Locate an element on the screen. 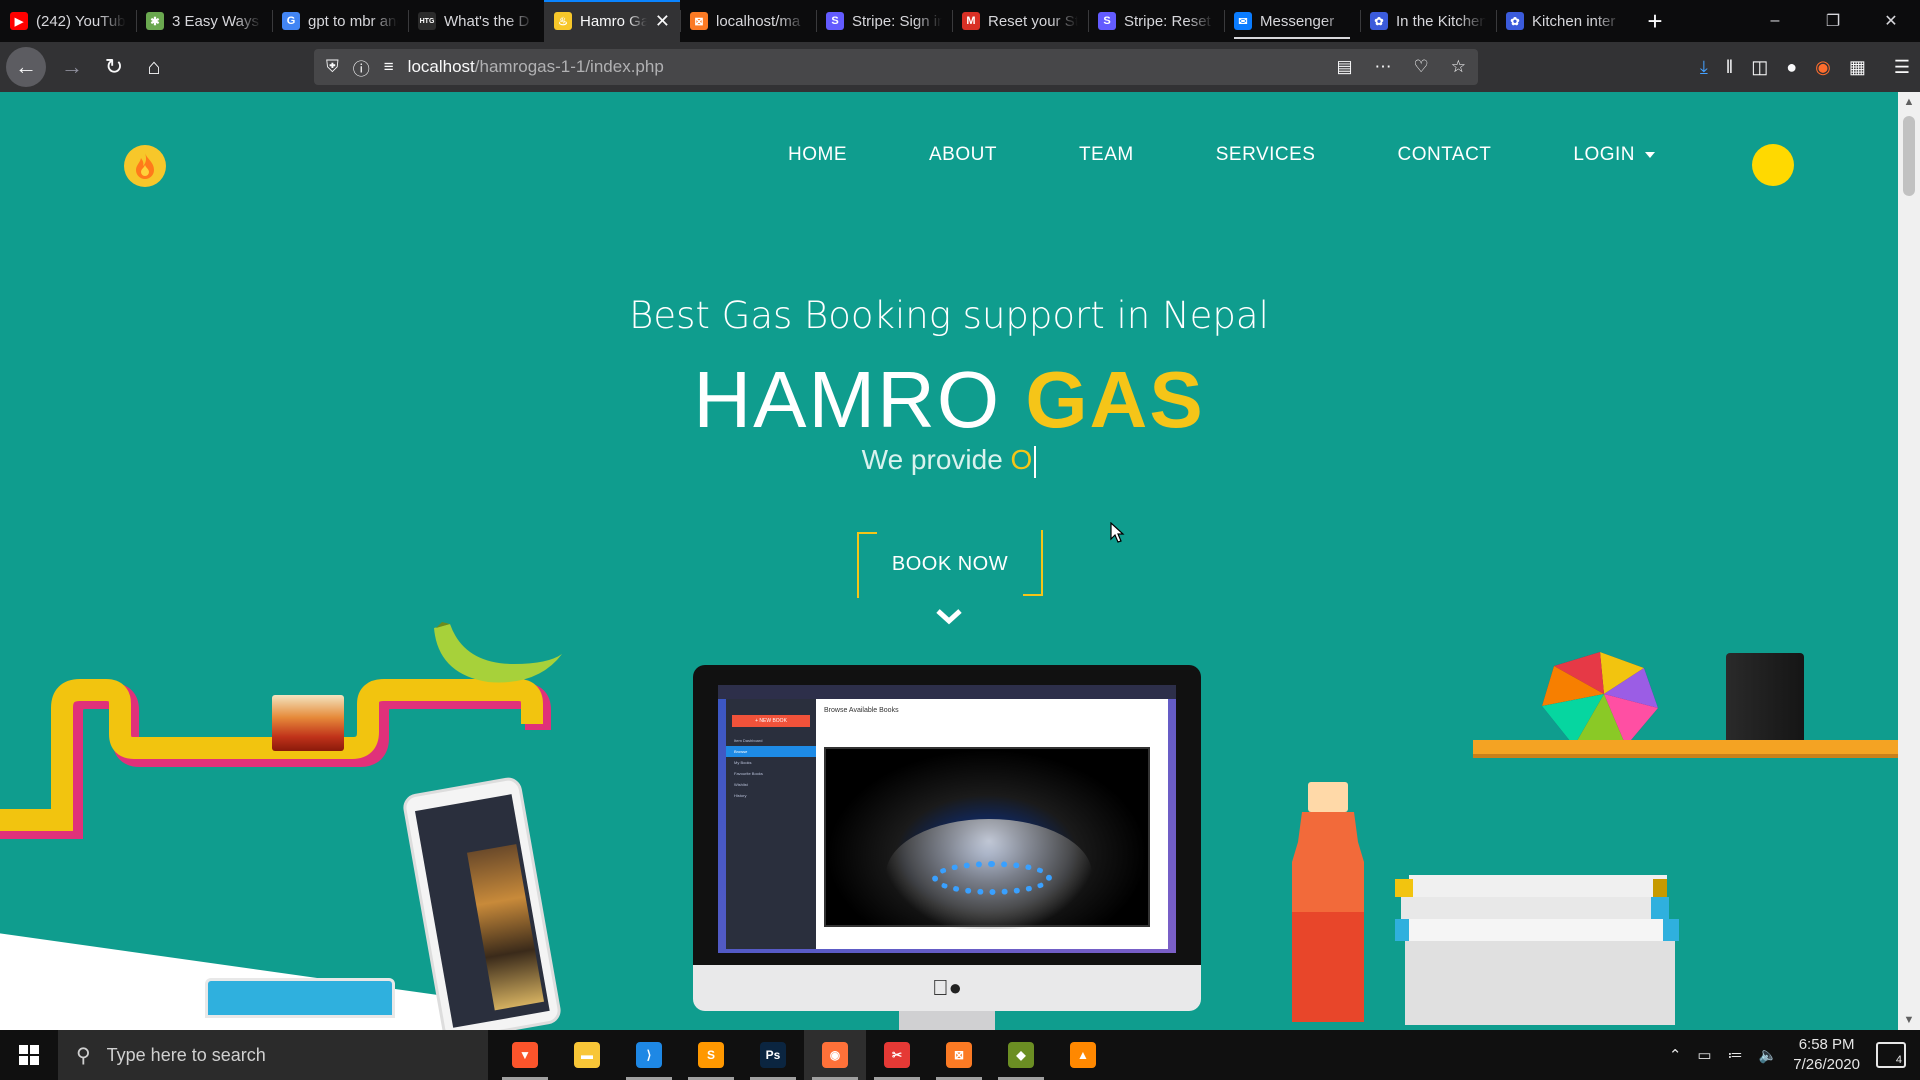  browser-tab: S Stripe: Sign in is located at coordinates (884, 21).